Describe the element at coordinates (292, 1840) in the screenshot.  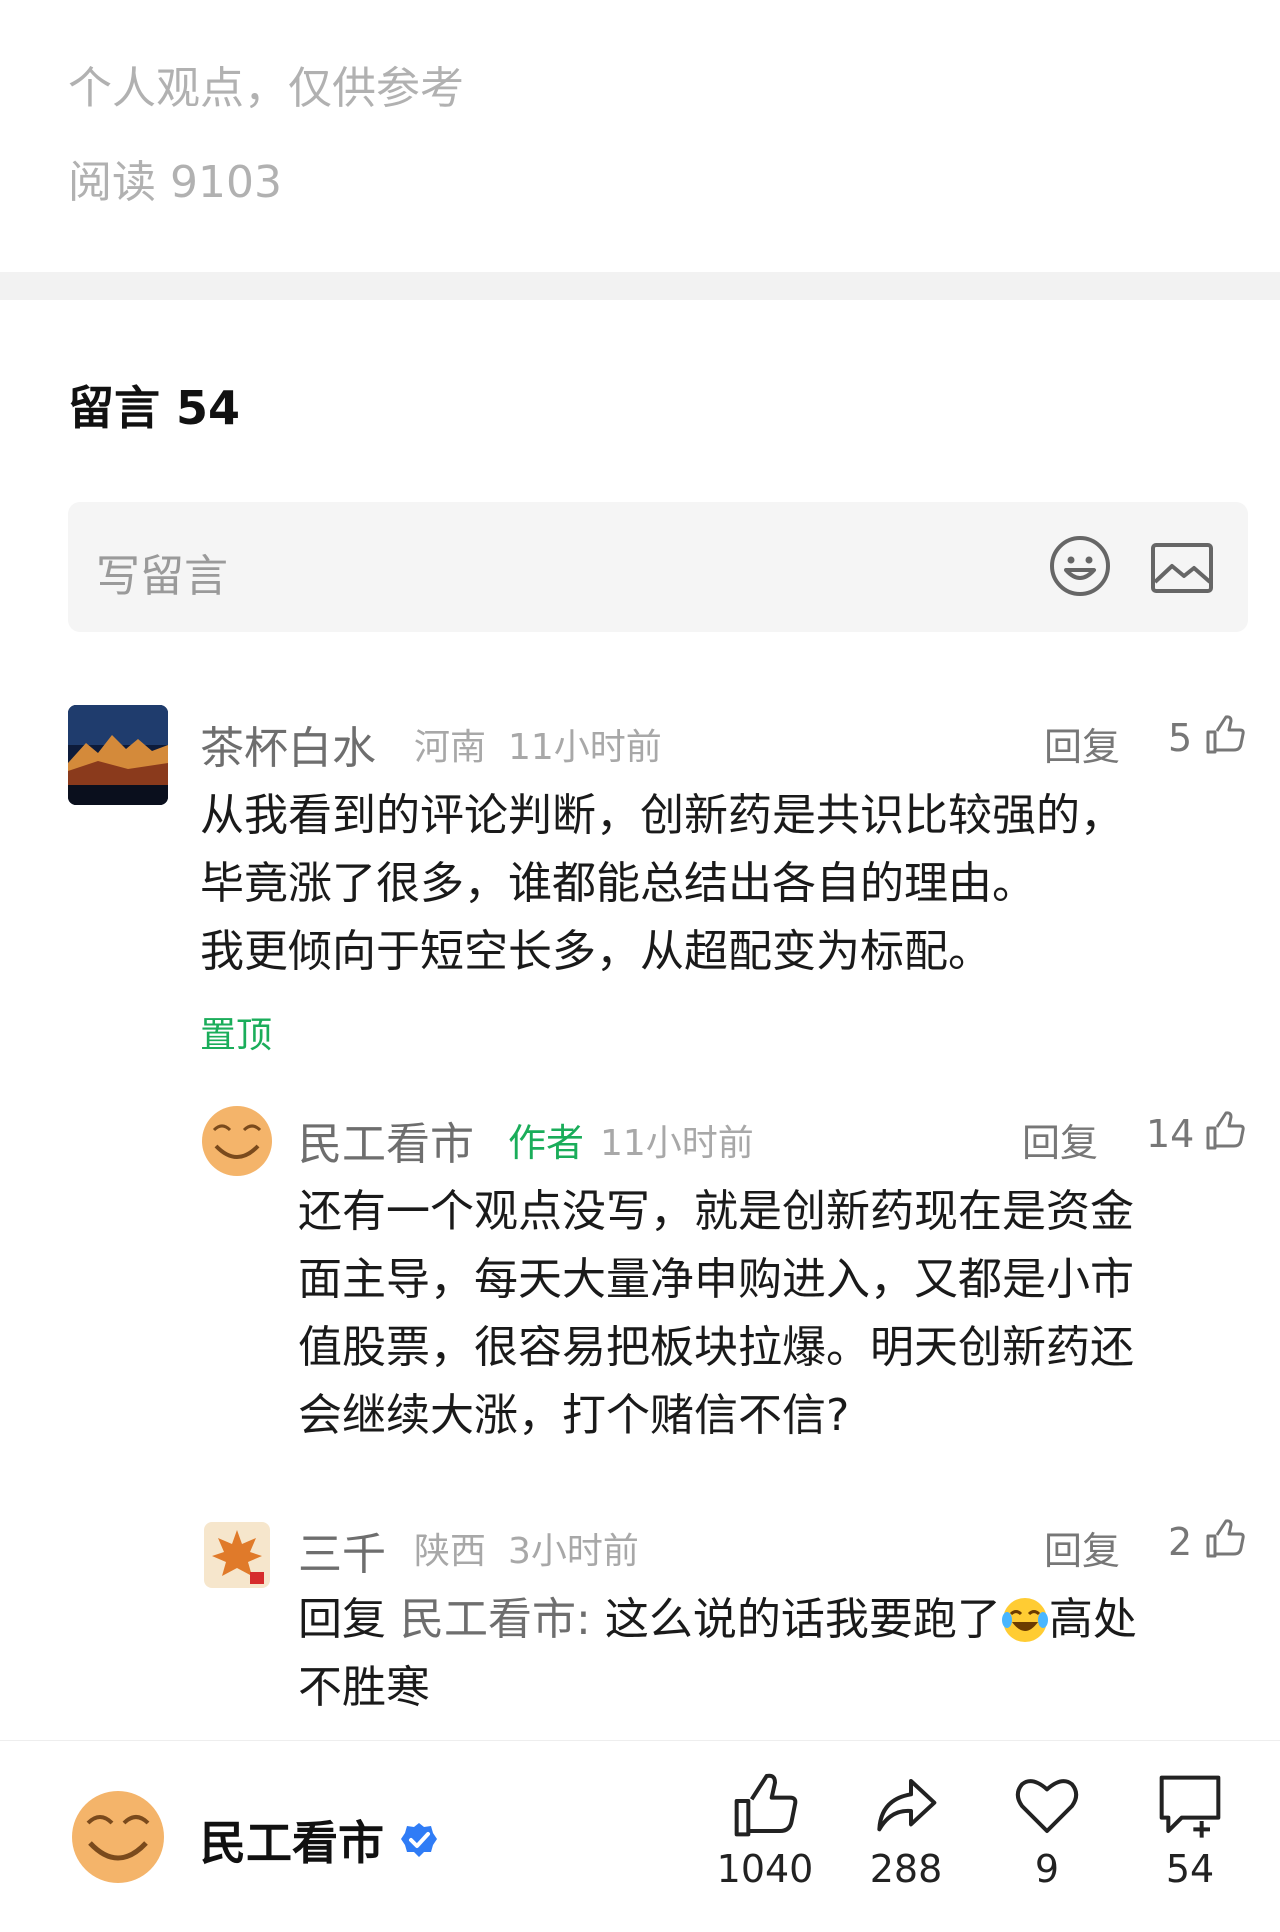
I see `account-name: 民工看市` at that location.